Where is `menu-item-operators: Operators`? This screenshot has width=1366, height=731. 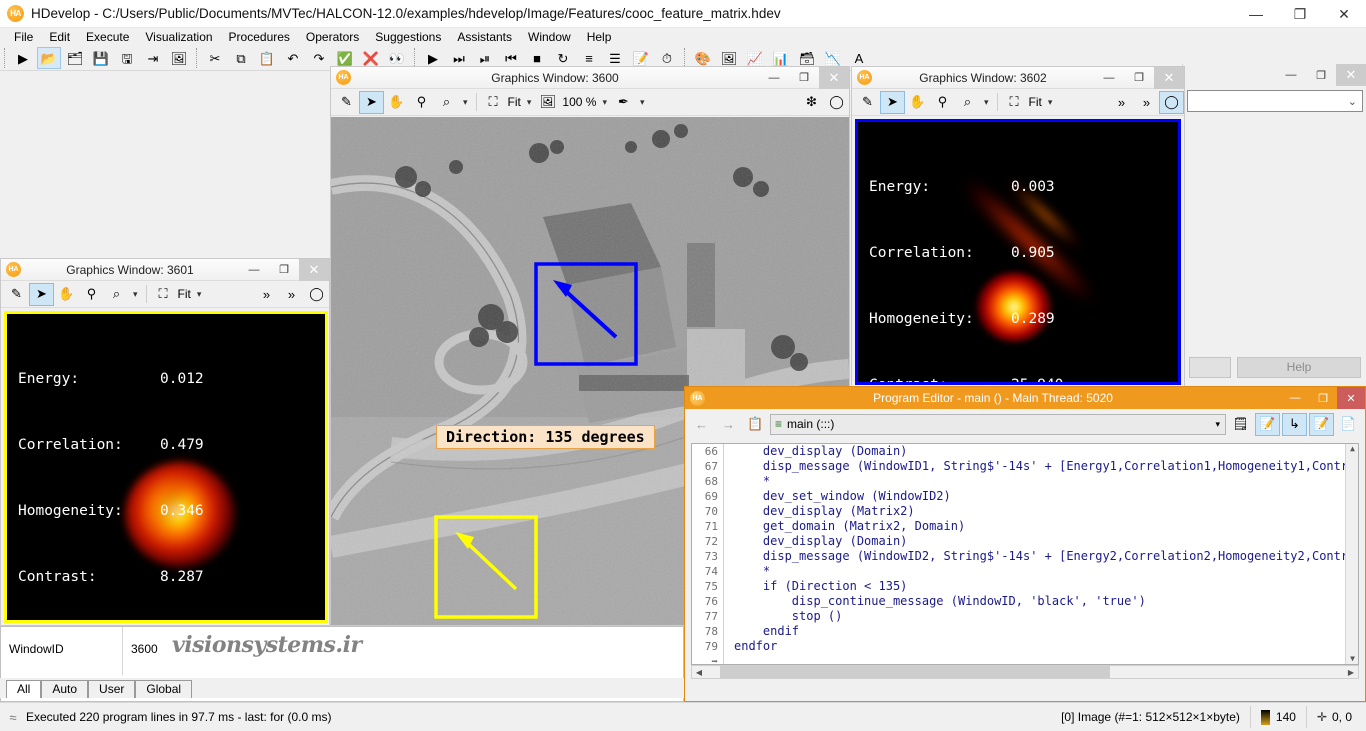
menu-item-operators: Operators is located at coordinates (332, 37).